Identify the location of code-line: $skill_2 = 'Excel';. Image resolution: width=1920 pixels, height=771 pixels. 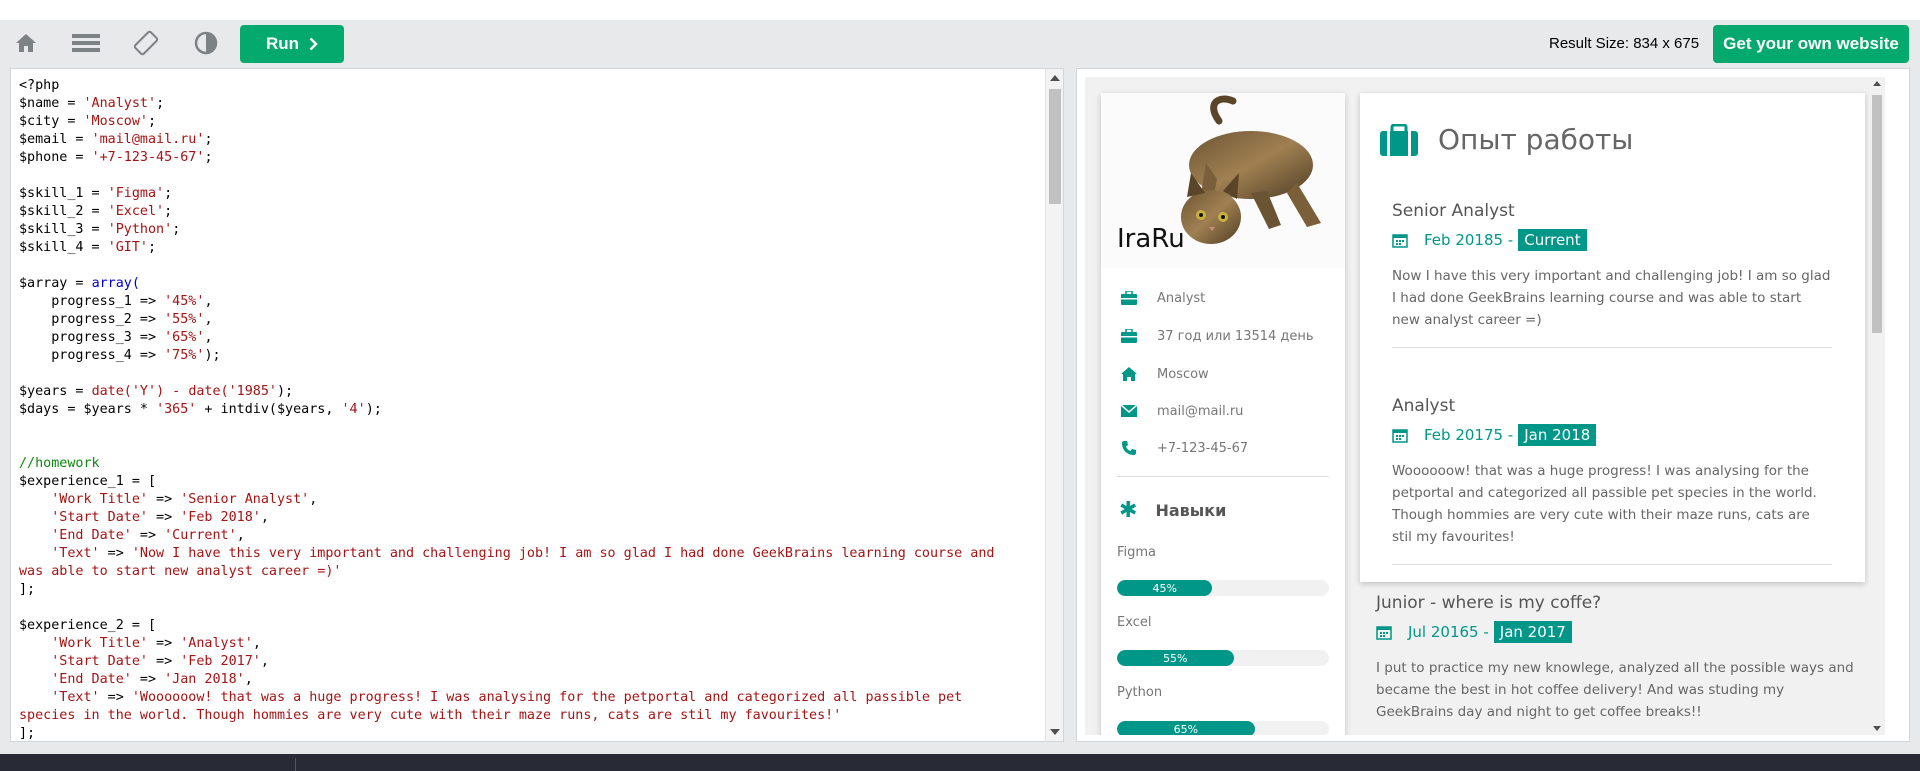
(529, 212).